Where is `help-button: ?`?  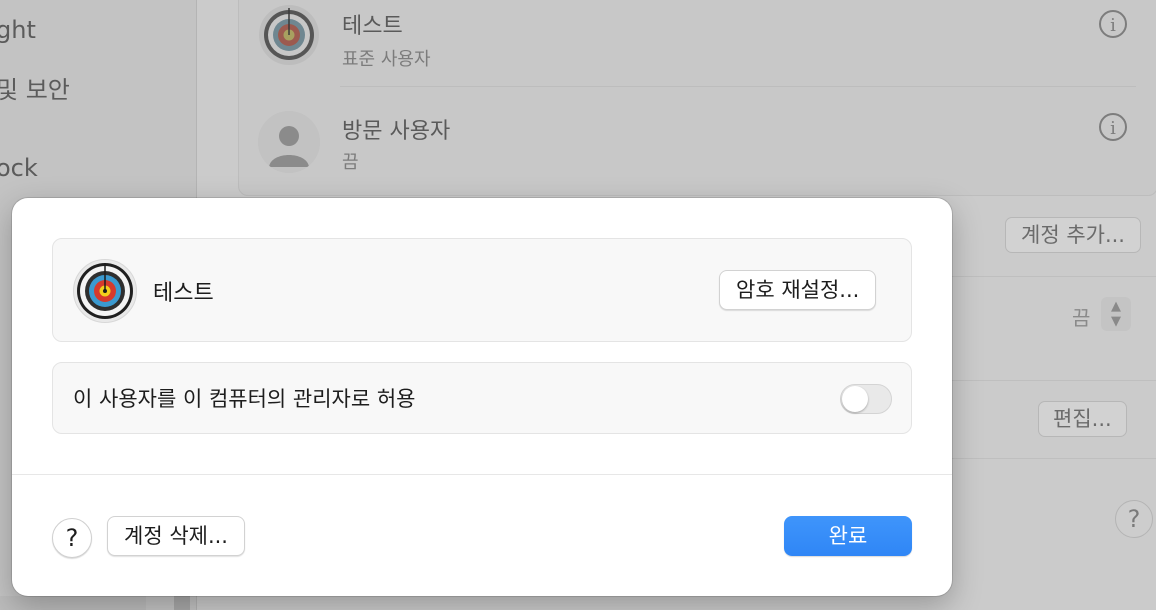 help-button: ? is located at coordinates (72, 538).